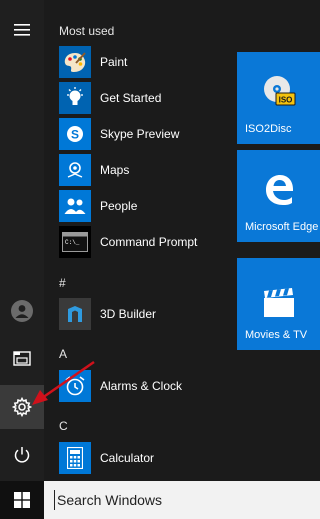  What do you see at coordinates (110, 500) in the screenshot?
I see `search-windows-text: Search Windows` at bounding box center [110, 500].